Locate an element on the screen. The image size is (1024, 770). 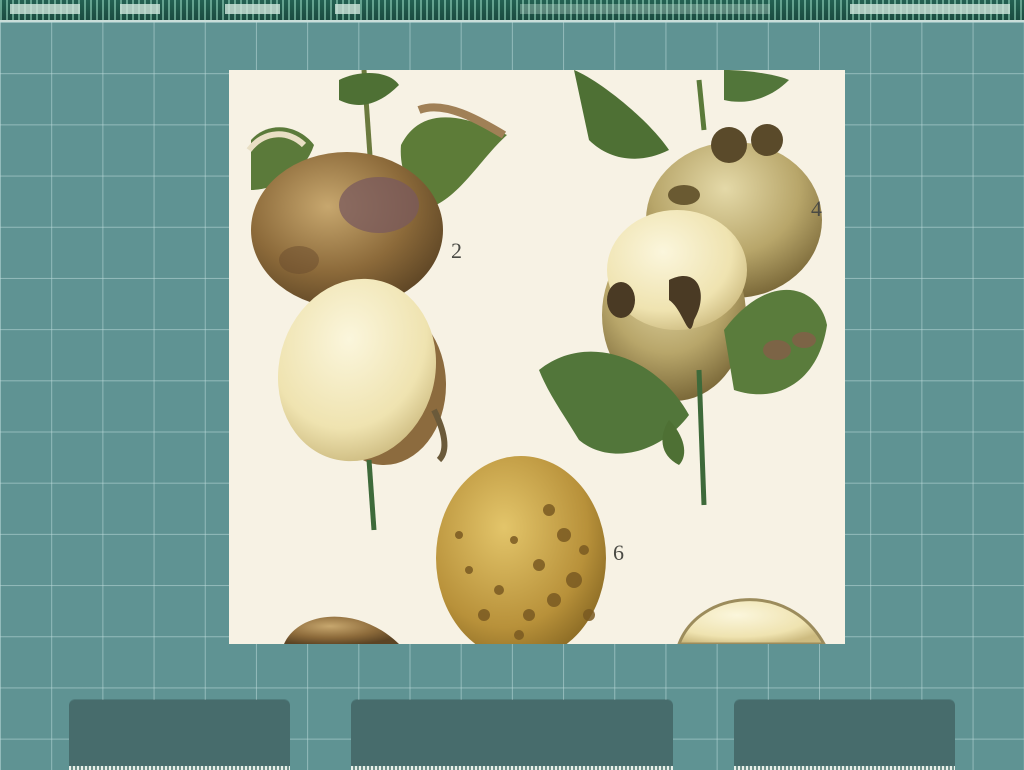
nav-button-right is located at coordinates (844, 735).